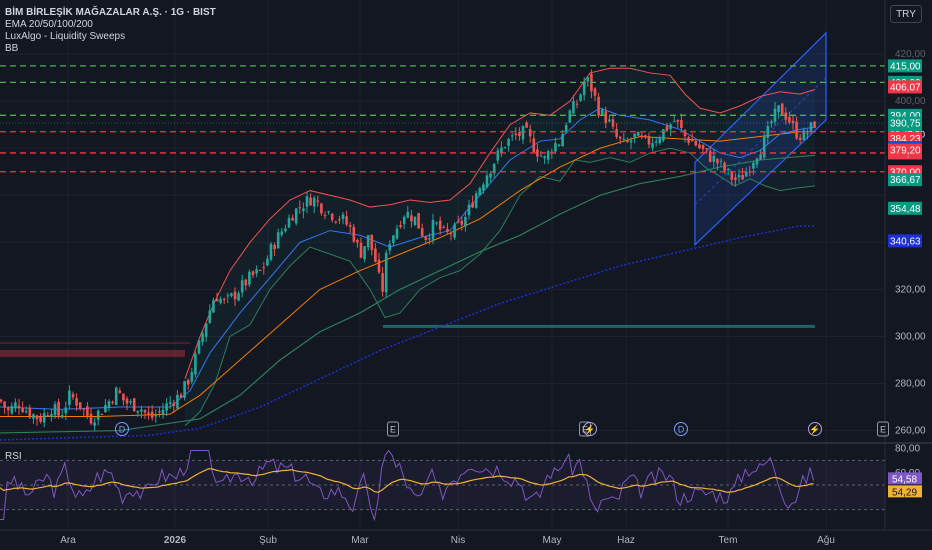 This screenshot has height=550, width=932. Describe the element at coordinates (626, 540) in the screenshot. I see `time-axis-label: Haz` at that location.